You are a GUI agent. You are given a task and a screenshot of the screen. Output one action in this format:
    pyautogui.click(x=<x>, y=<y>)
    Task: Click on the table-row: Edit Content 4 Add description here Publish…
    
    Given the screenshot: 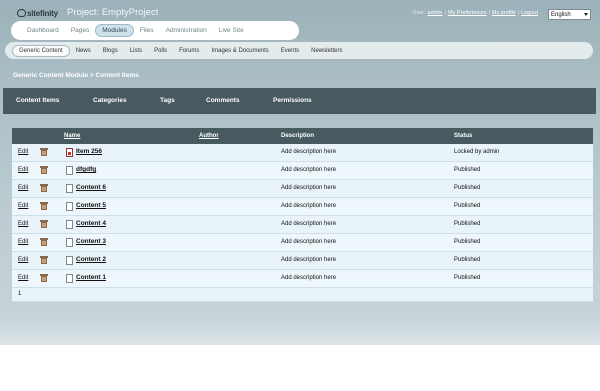 What is the action you would take?
    pyautogui.click(x=302, y=225)
    